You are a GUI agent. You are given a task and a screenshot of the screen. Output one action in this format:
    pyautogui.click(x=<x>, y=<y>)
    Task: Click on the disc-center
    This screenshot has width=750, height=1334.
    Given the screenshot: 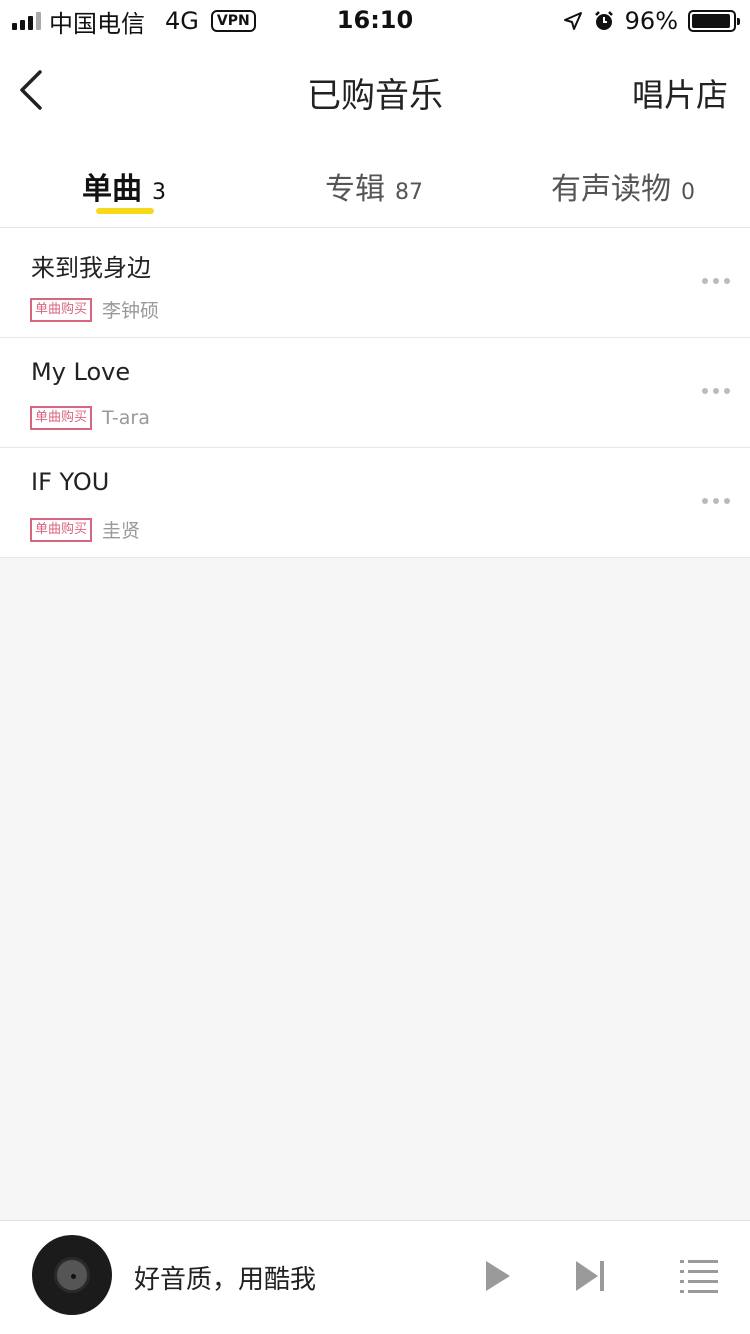 What is the action you would take?
    pyautogui.click(x=72, y=1275)
    